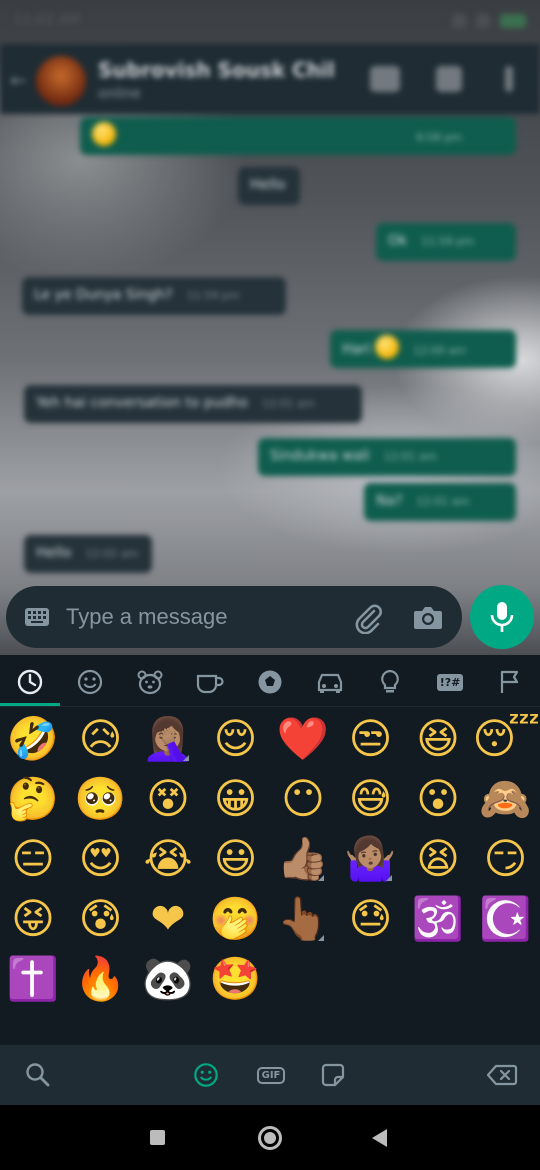 Image resolution: width=540 pixels, height=1170 pixels. What do you see at coordinates (303, 739) in the screenshot?
I see `emoji-key: ❤️` at bounding box center [303, 739].